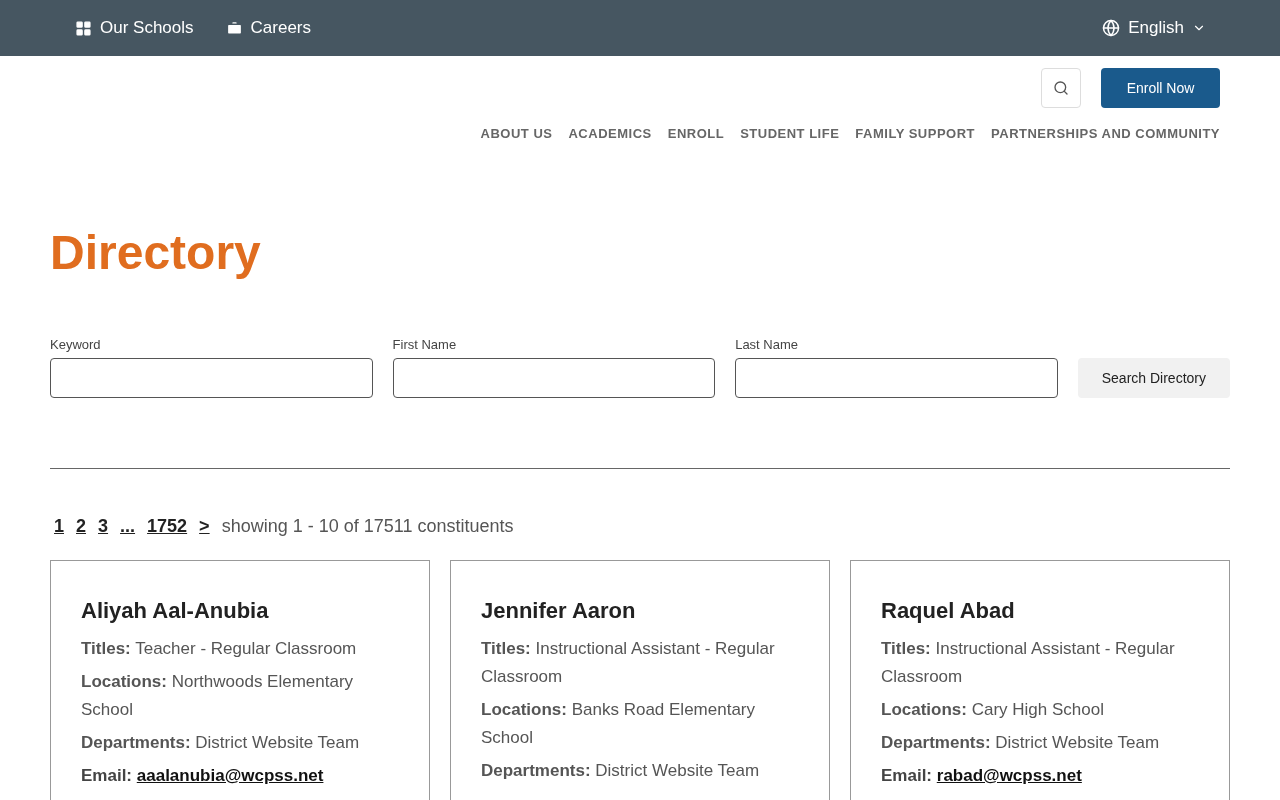  What do you see at coordinates (175, 611) in the screenshot?
I see `person-name: Aliyah Aal-Anubia` at bounding box center [175, 611].